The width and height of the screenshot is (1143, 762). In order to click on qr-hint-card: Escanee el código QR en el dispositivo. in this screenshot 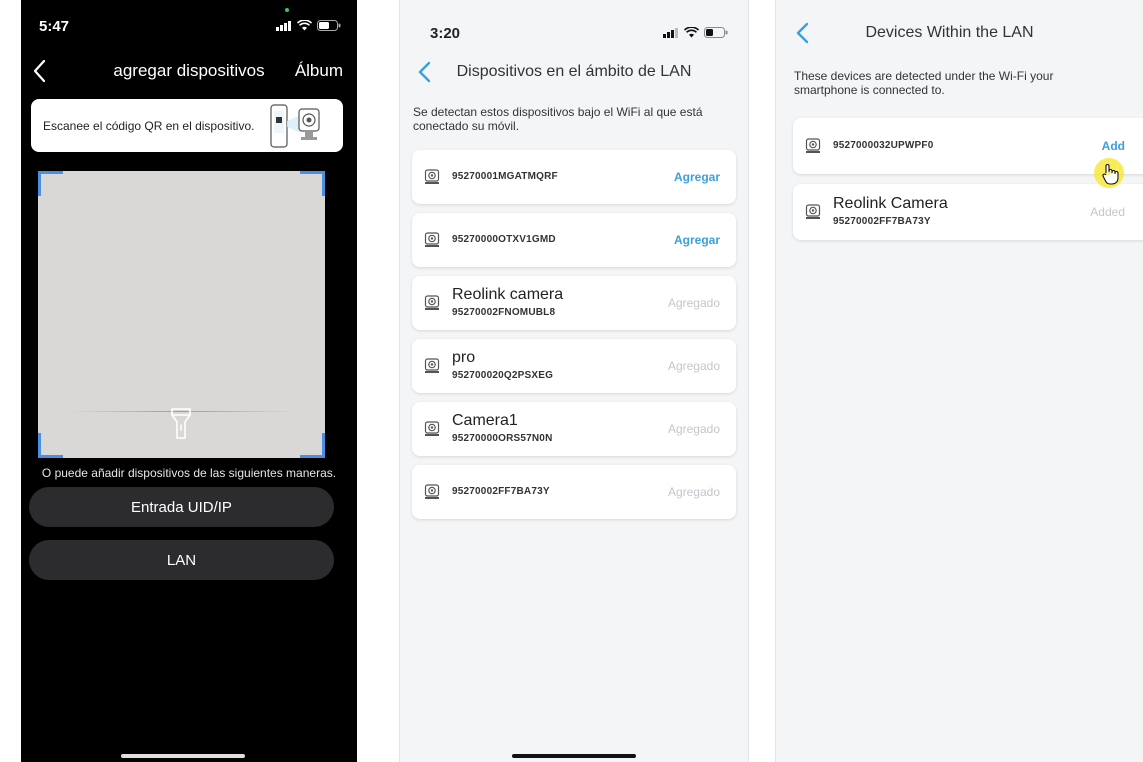, I will do `click(187, 125)`.